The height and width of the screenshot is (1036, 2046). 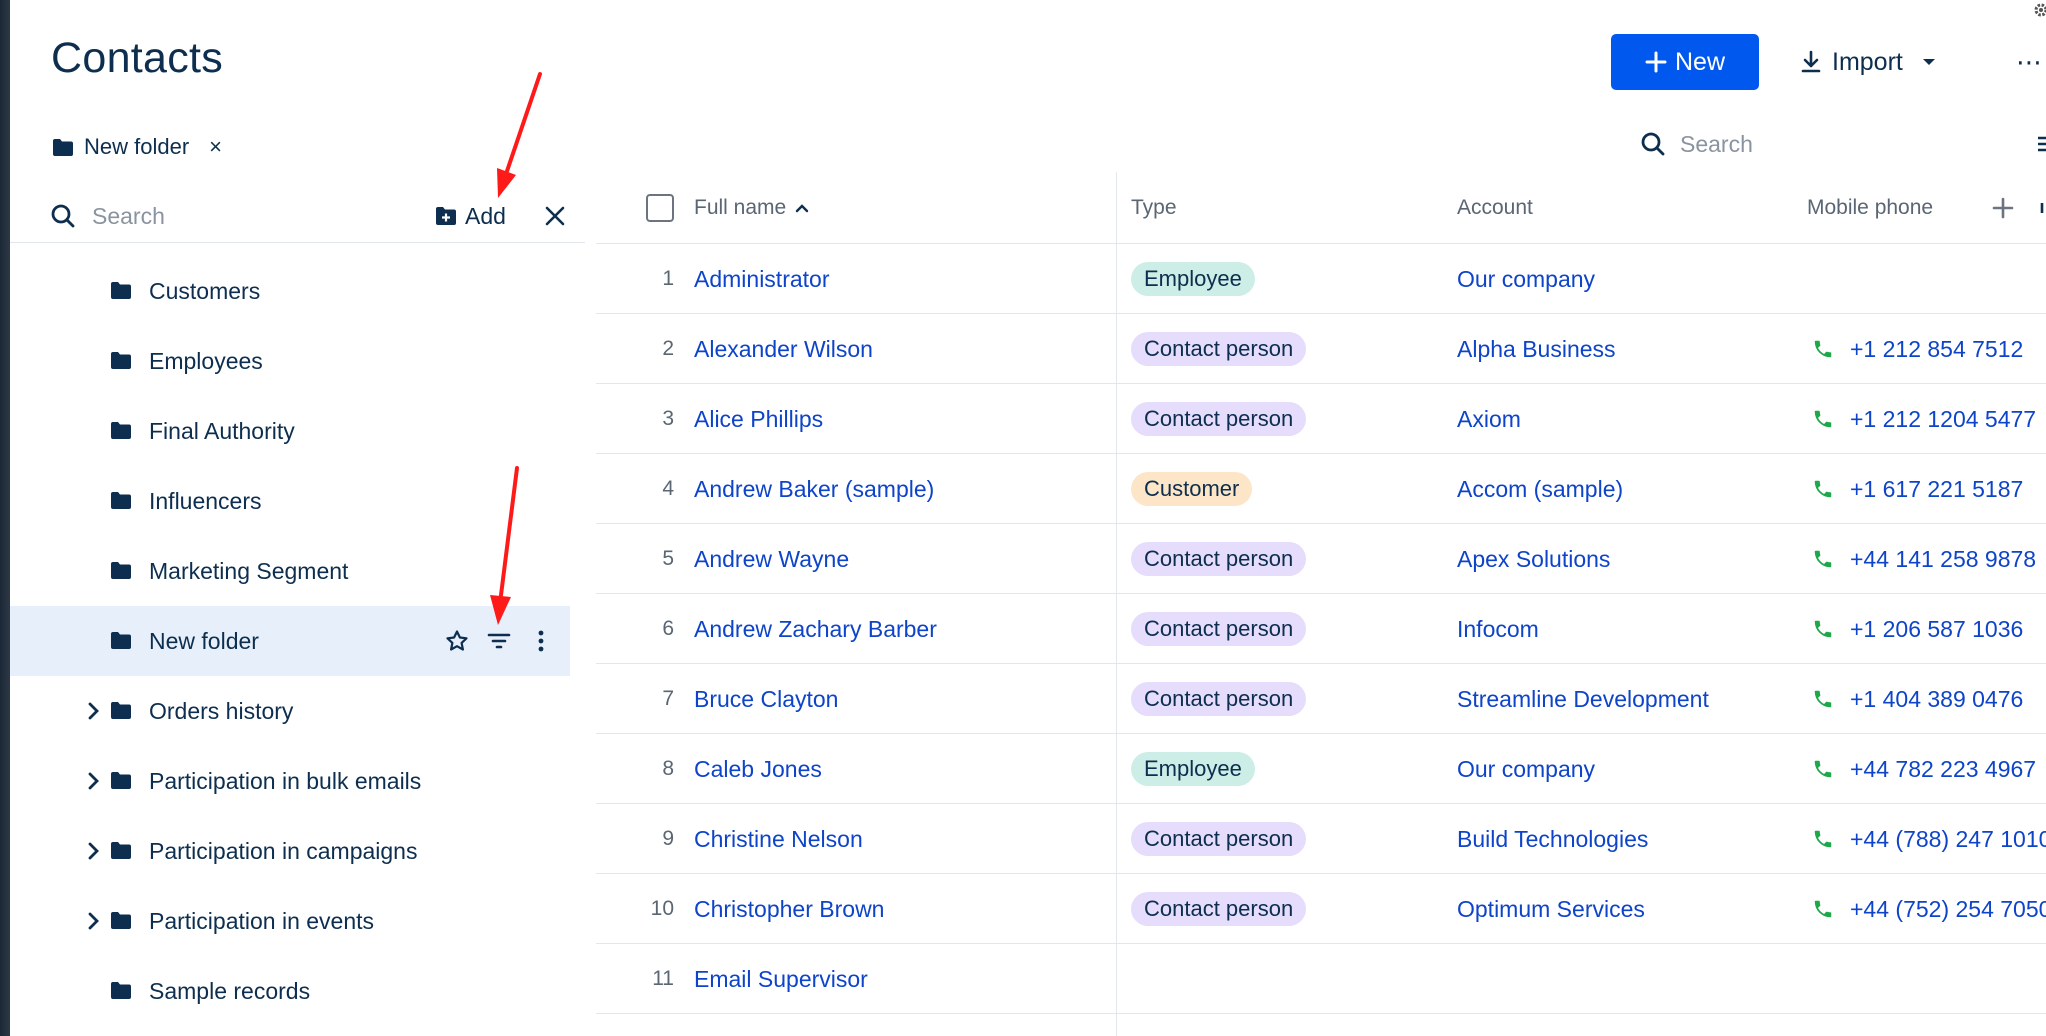 What do you see at coordinates (516, 348) in the screenshot?
I see `annotation-arrows` at bounding box center [516, 348].